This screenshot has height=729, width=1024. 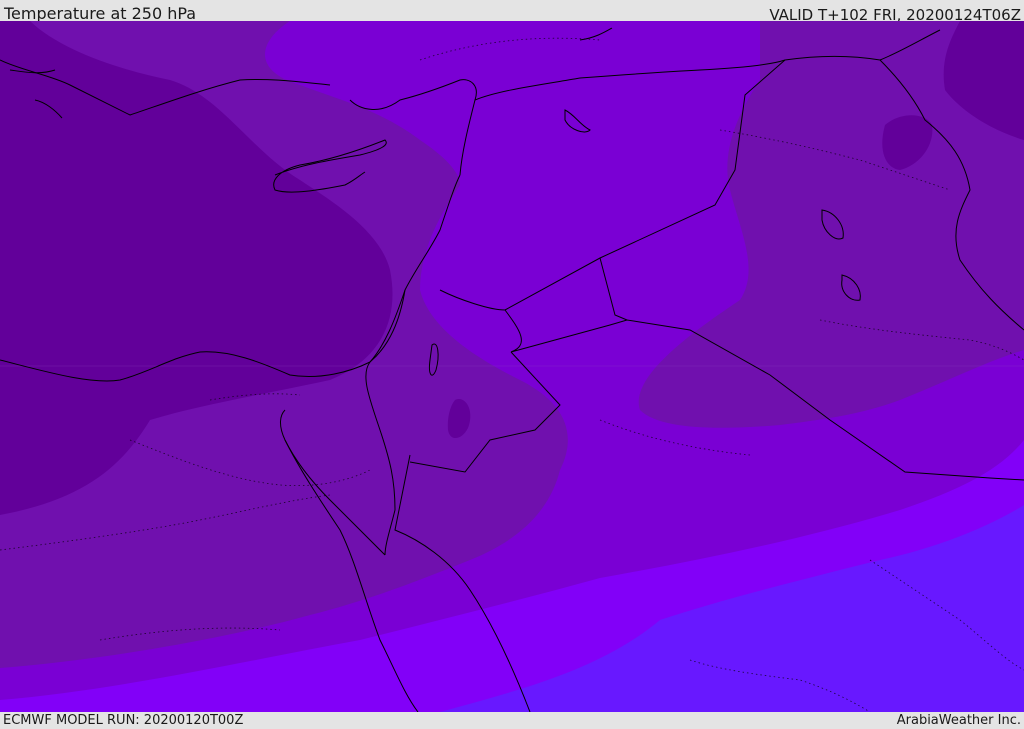 What do you see at coordinates (123, 720) in the screenshot?
I see `model-run-label: ECMWF MODEL RUN: 20200120T00Z` at bounding box center [123, 720].